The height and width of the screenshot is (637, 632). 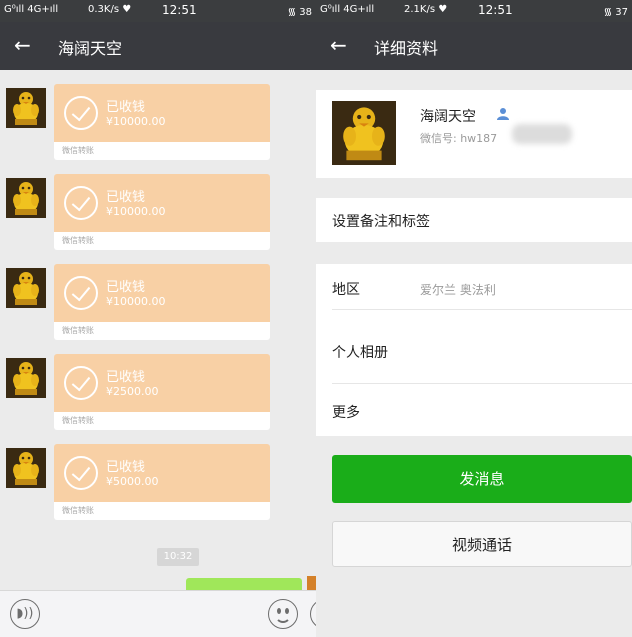 I want to click on transfer-card: 已收钱 ¥2500.00 微信转账, so click(x=162, y=393).